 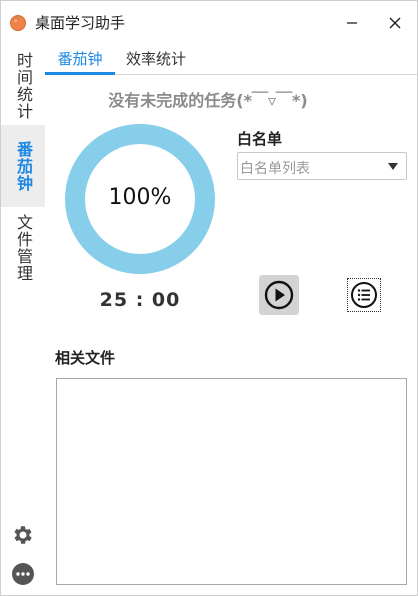 What do you see at coordinates (260, 139) in the screenshot?
I see `whitelist-label: 白名单` at bounding box center [260, 139].